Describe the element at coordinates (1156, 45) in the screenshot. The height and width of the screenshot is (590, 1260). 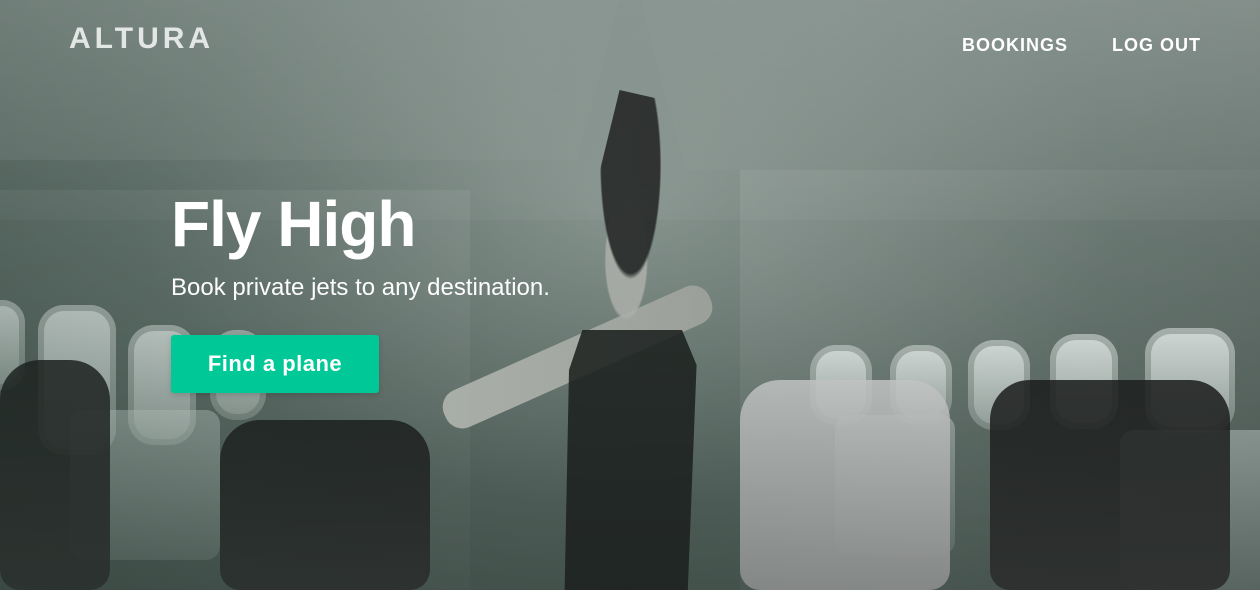
I see `nav-link-logout: LOG OUT` at that location.